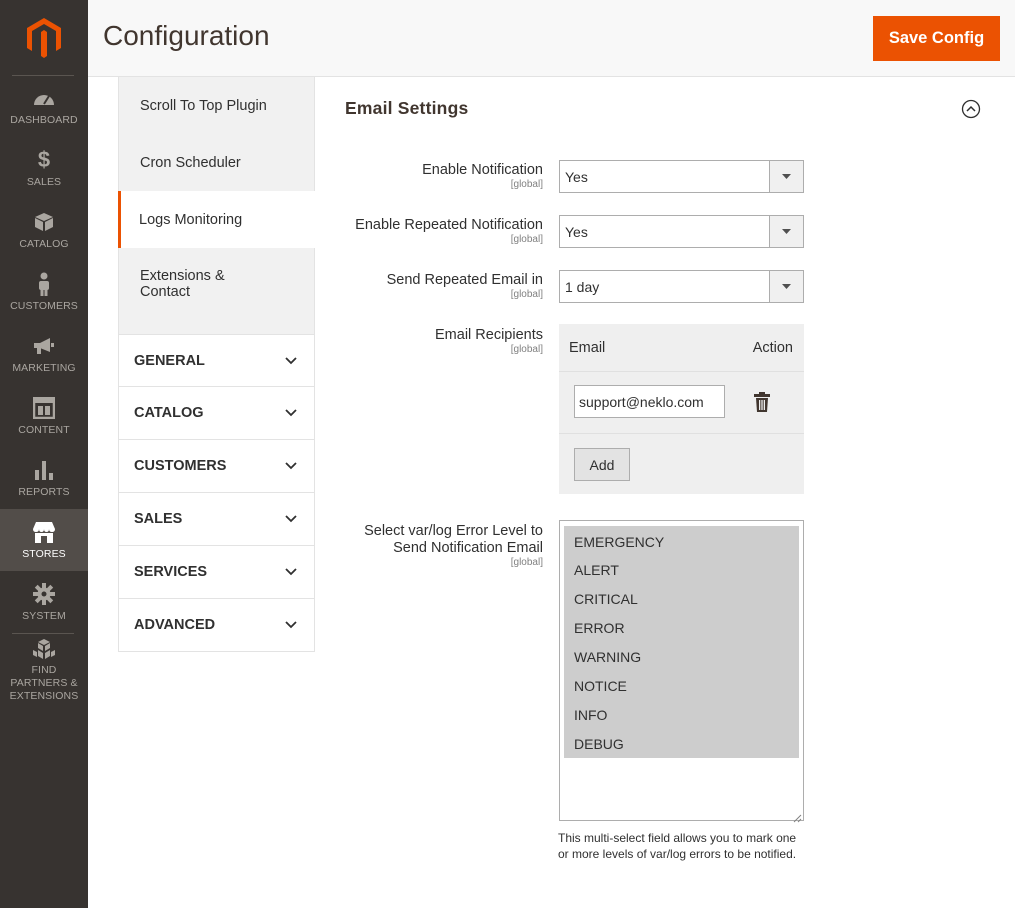  What do you see at coordinates (186, 35) in the screenshot?
I see `page-title: Configuration` at bounding box center [186, 35].